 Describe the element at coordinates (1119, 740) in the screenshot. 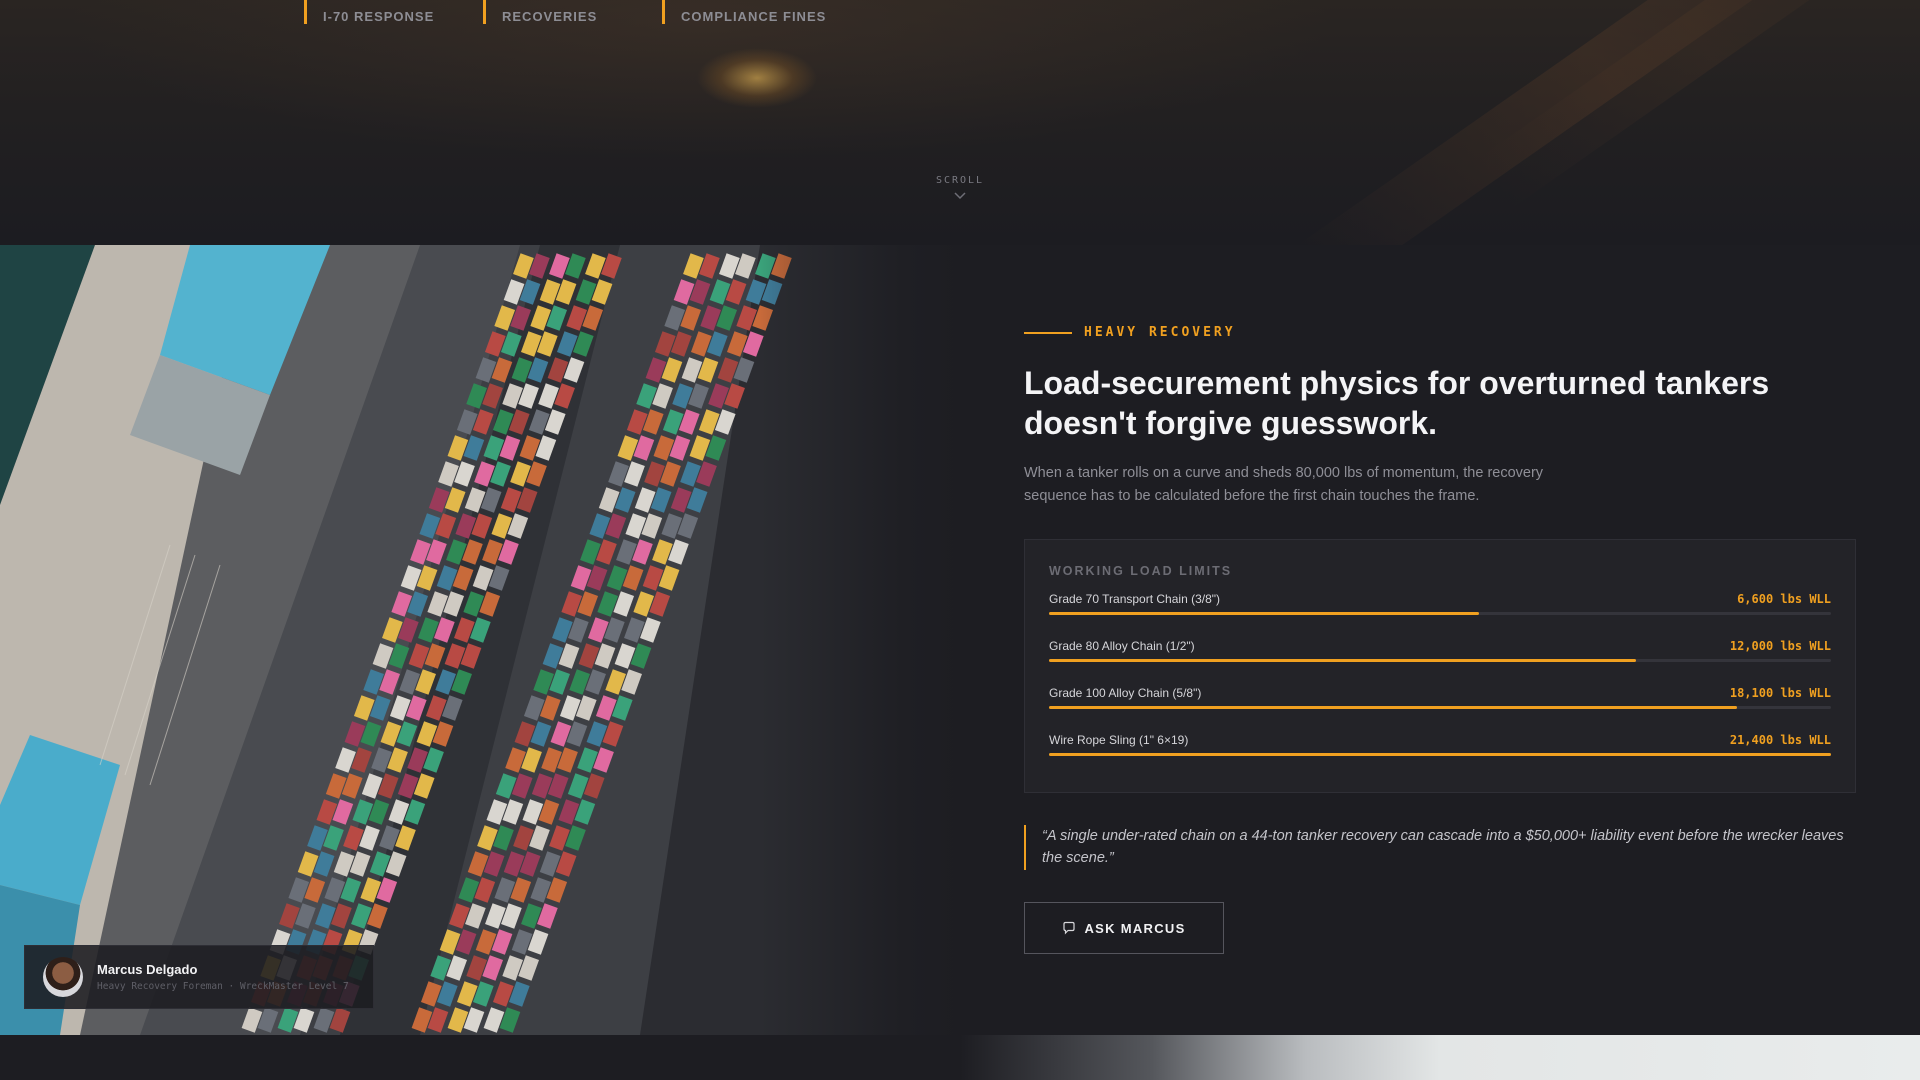

I see `wll-row-label: Wire Rope Sling (1" 6×19)` at that location.